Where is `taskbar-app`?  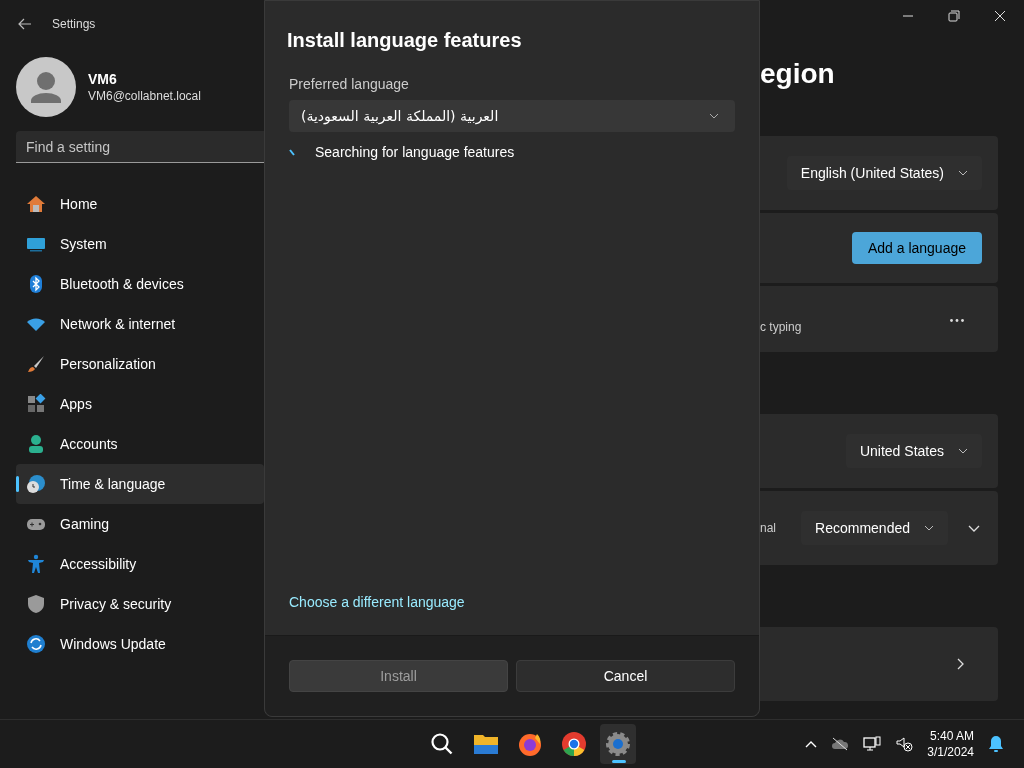
taskbar-app is located at coordinates (618, 744).